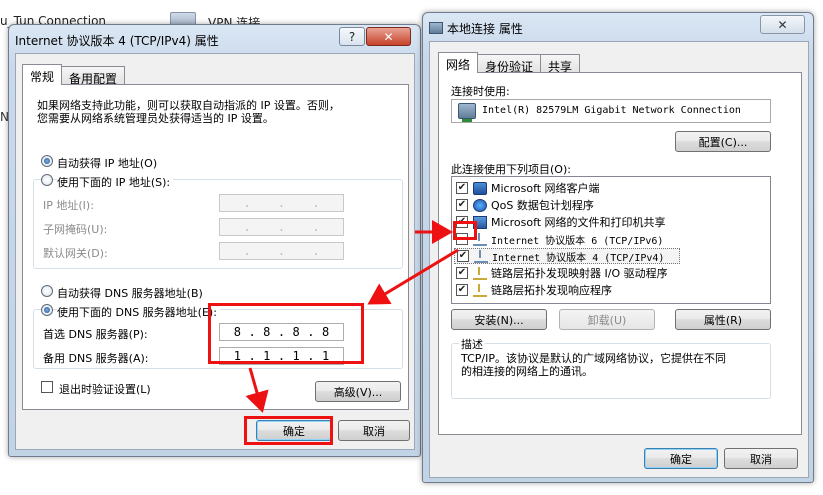 This screenshot has height=495, width=823. Describe the element at coordinates (138, 312) in the screenshot. I see `manual-dns-label: 使用下面的 DNS 服务器地址(E):` at that location.